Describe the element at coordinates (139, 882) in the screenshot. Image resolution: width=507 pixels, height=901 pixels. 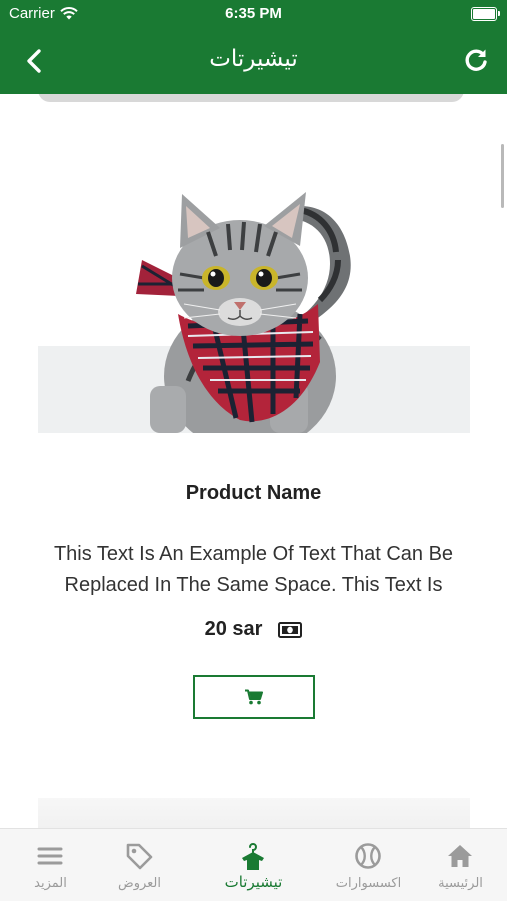
I see `tab-offers-label: العروض` at that location.